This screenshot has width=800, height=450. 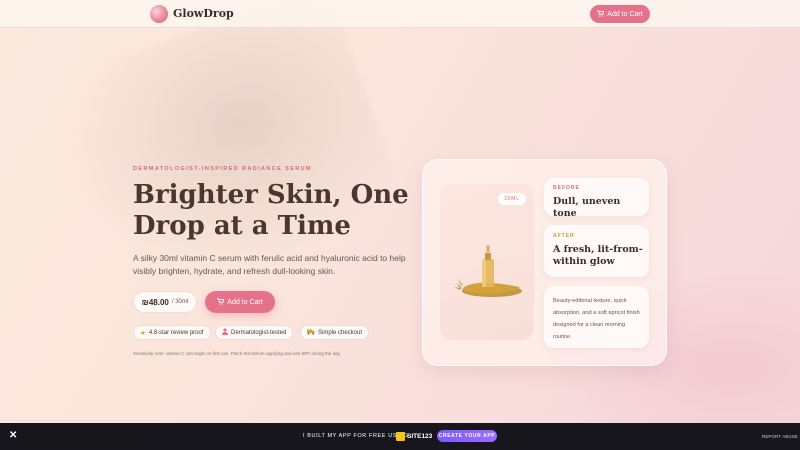 What do you see at coordinates (159, 14) in the screenshot?
I see `logo-icon` at bounding box center [159, 14].